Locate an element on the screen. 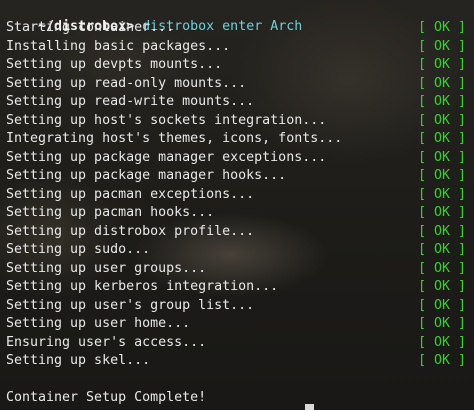  setup-step-line: Setting up read-write mounts... [ OK ] is located at coordinates (240, 102).